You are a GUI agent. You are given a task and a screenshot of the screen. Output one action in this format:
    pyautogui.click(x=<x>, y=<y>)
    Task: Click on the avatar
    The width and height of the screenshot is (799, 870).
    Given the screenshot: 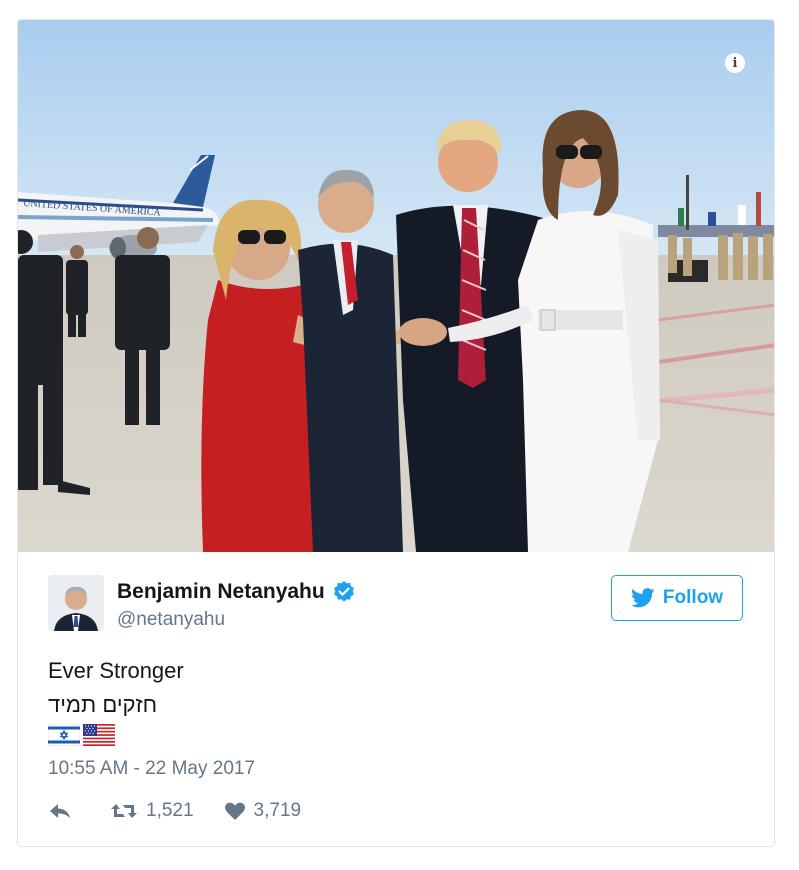 What is the action you would take?
    pyautogui.click(x=76, y=603)
    